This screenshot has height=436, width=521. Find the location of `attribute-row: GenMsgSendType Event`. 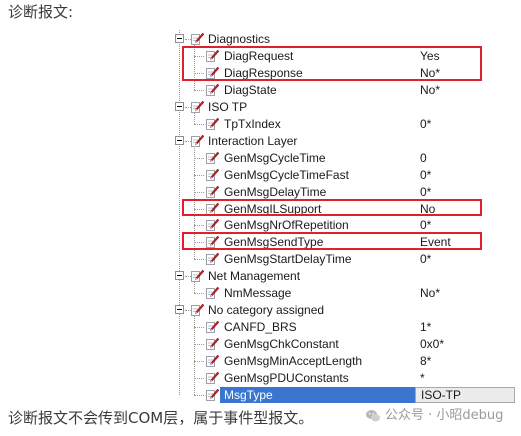

attribute-row: GenMsgSendType Event is located at coordinates (345, 242).